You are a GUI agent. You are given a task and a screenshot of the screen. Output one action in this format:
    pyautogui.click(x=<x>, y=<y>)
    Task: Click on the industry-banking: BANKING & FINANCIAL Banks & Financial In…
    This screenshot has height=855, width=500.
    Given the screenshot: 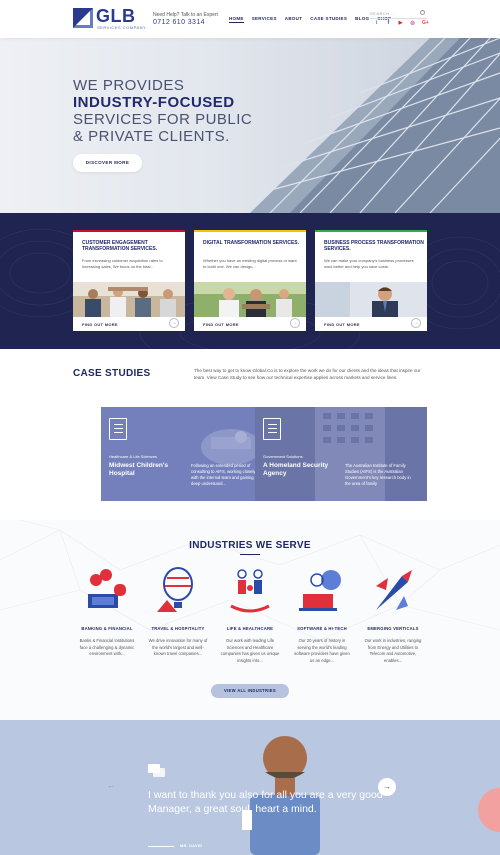 What is the action you would take?
    pyautogui.click(x=107, y=612)
    